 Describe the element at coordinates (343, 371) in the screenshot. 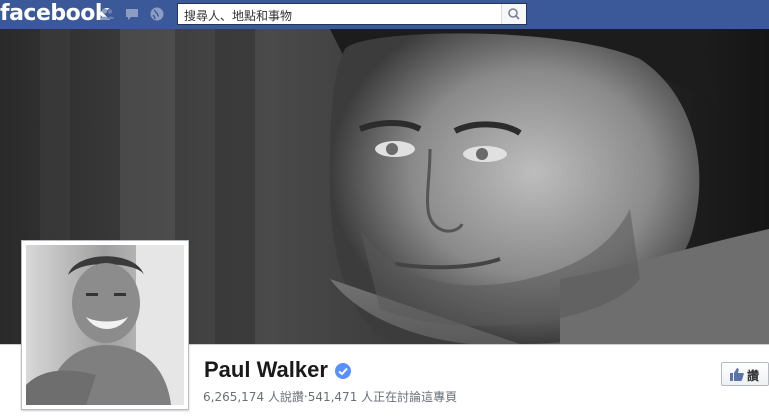

I see `verified-badge-icon` at that location.